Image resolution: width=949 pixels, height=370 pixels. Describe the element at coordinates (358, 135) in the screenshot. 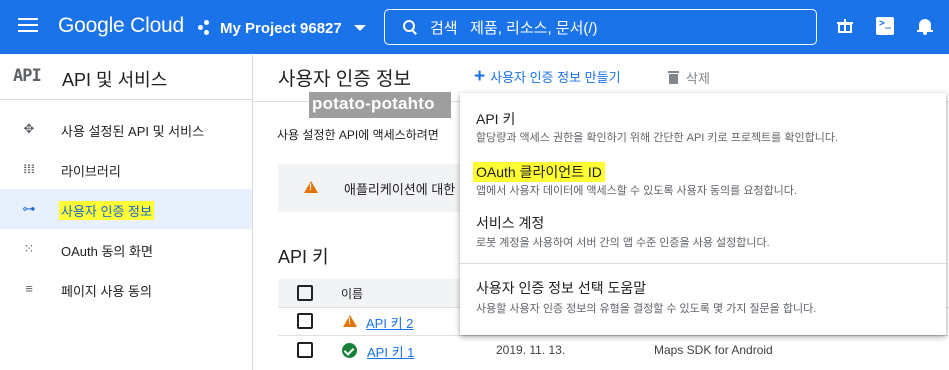

I see `description-text: 사용 설정한 API에 액세스하려면` at that location.